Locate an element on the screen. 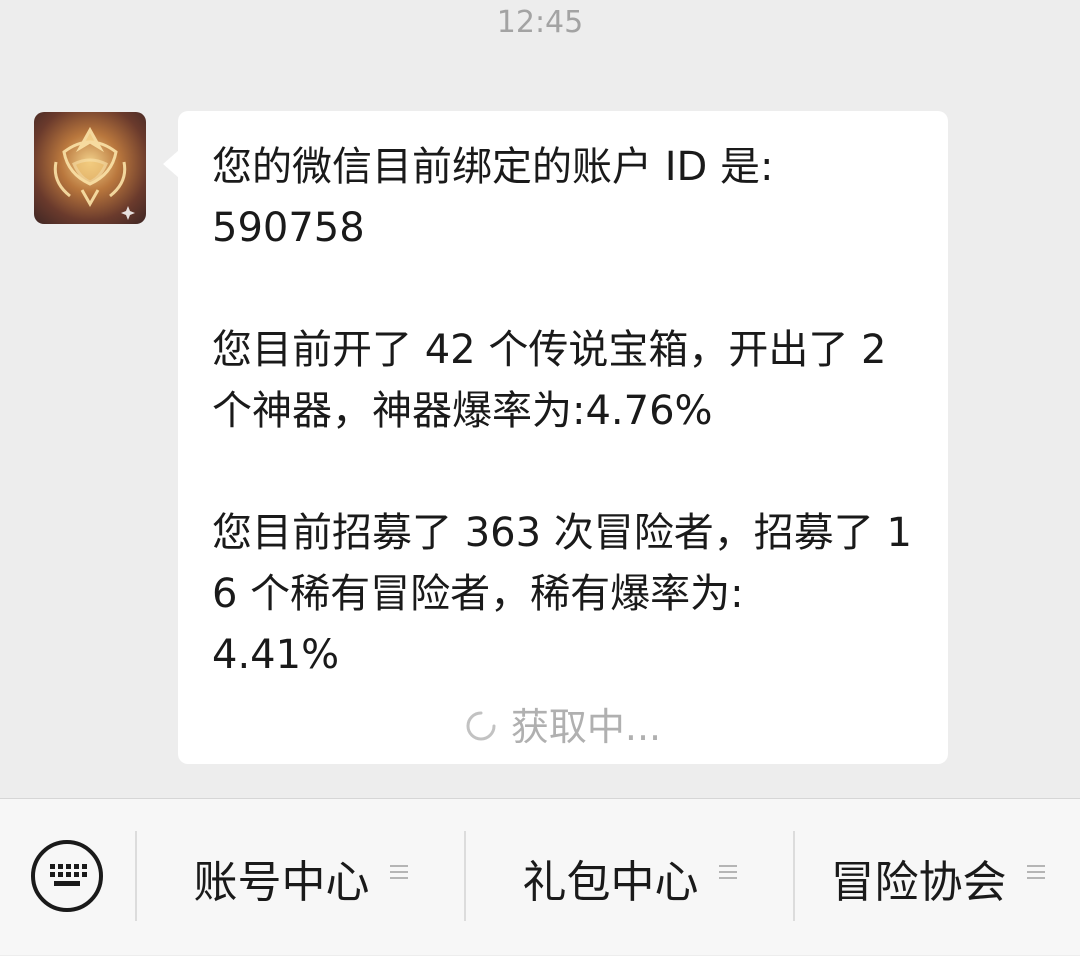  keyboard-icon is located at coordinates (67, 876).